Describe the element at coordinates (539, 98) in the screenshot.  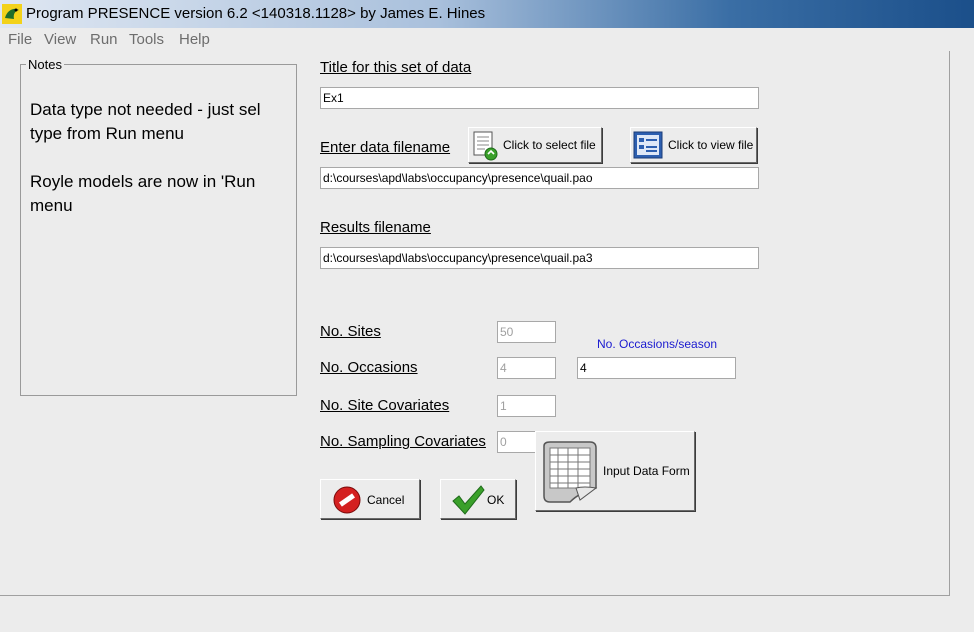
I see `title-input: Ex1` at that location.